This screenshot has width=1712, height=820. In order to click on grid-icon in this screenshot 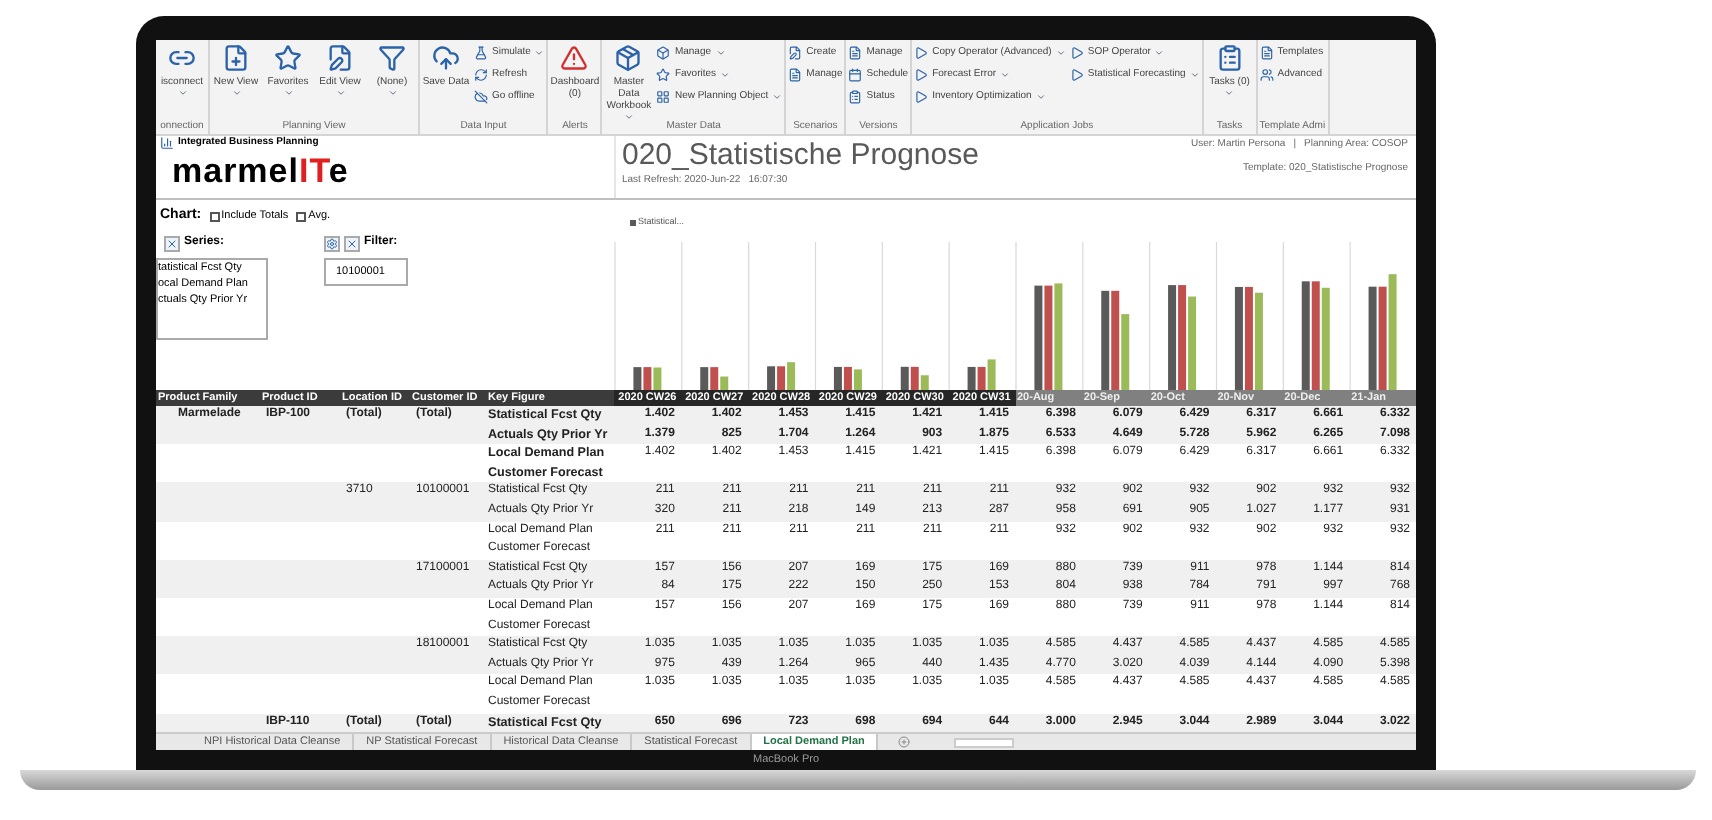, I will do `click(663, 97)`.